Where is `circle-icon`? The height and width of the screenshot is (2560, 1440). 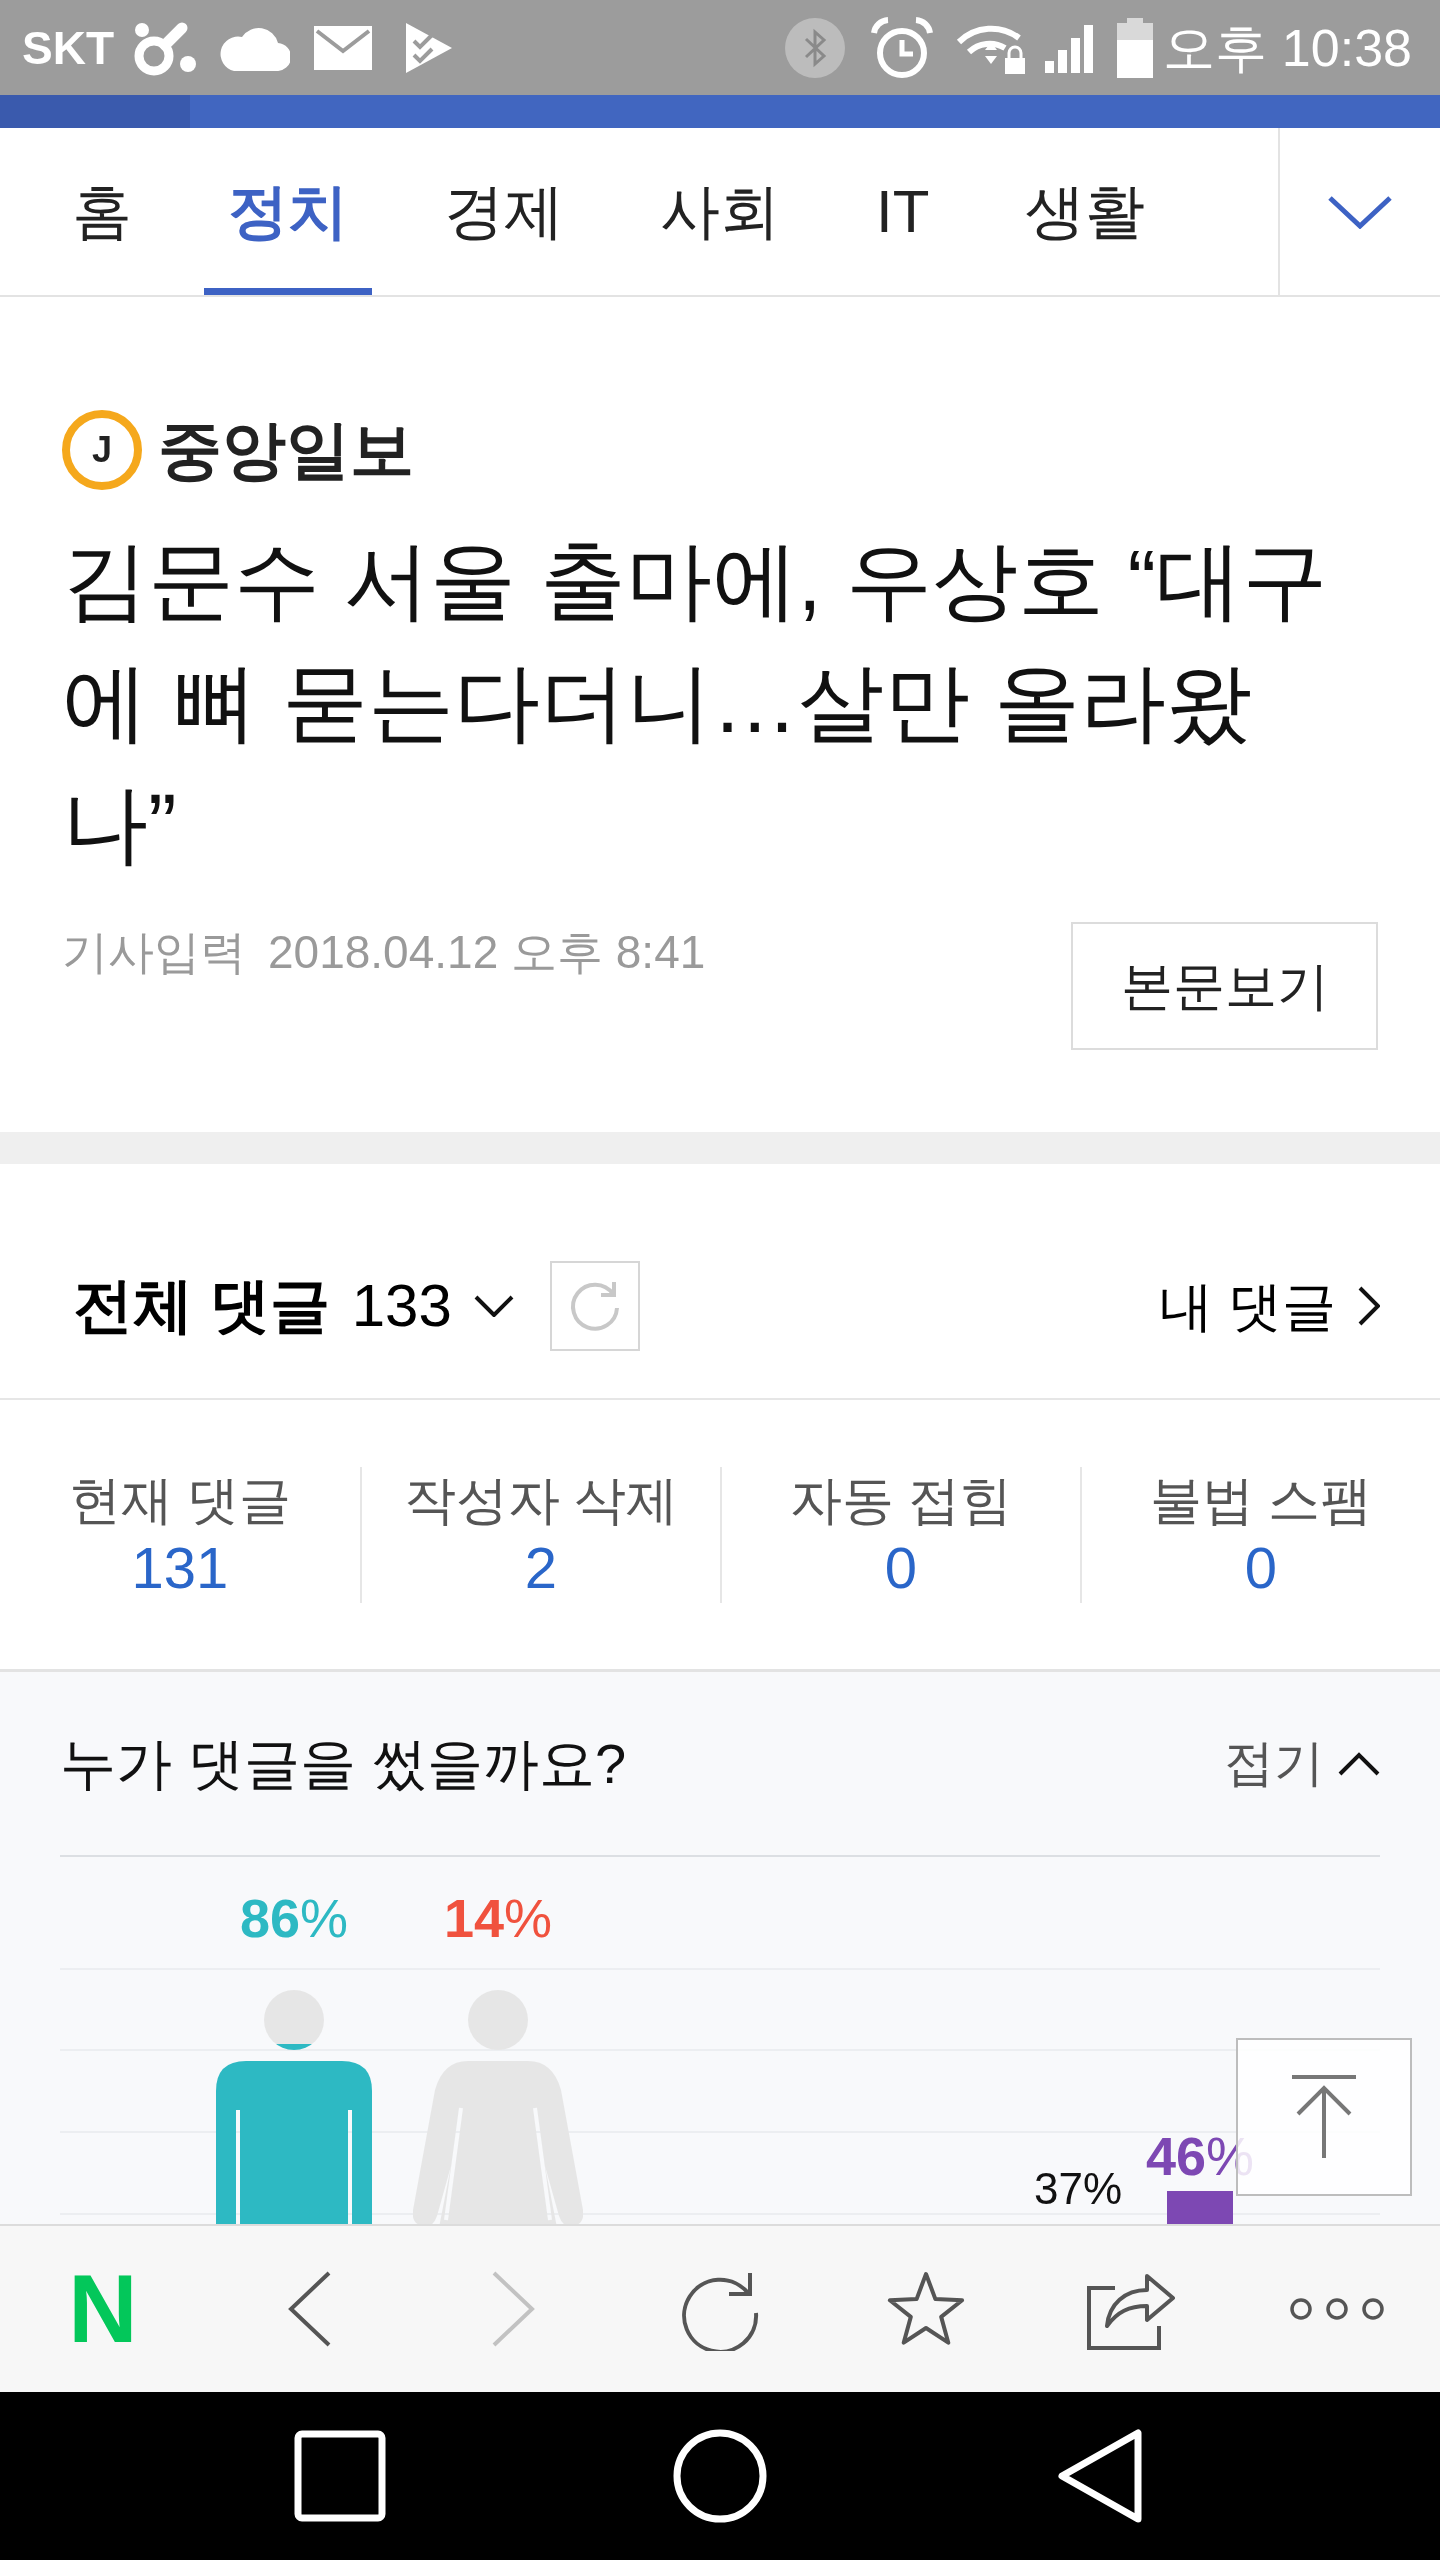 circle-icon is located at coordinates (720, 2476).